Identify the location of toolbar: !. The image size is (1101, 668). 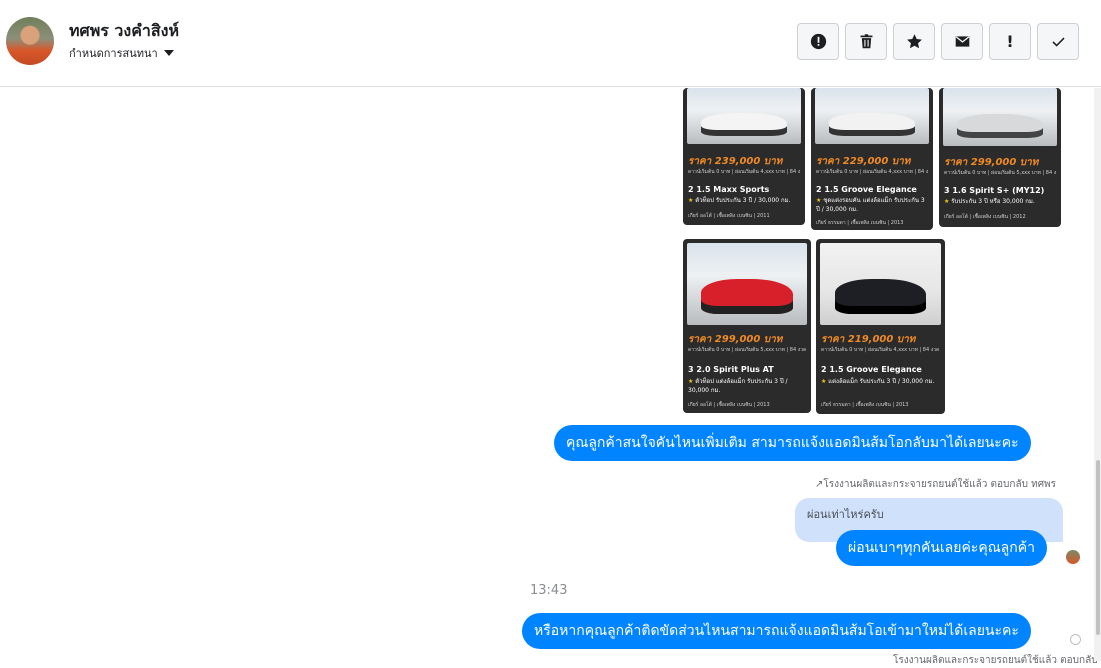
(938, 41).